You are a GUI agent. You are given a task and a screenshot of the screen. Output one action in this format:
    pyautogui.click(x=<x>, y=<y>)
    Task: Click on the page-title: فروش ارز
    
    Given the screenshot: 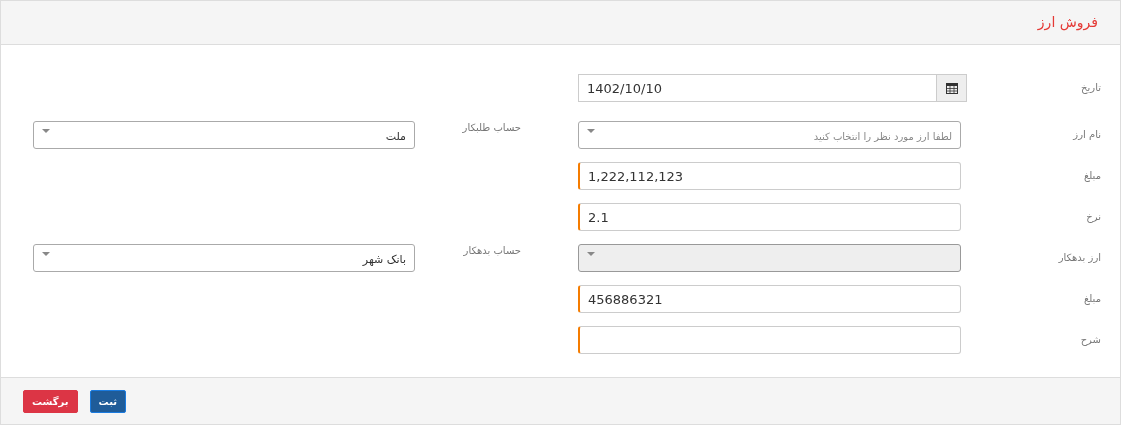 What is the action you would take?
    pyautogui.click(x=1067, y=23)
    